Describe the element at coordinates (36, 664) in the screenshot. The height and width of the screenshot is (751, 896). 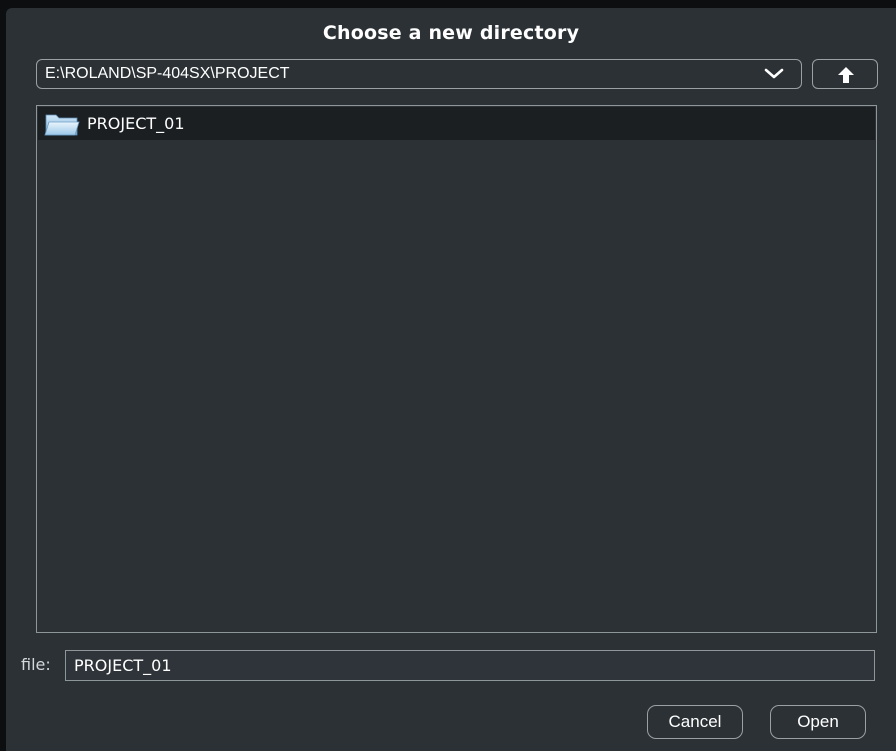
I see `file-field-label: file:` at that location.